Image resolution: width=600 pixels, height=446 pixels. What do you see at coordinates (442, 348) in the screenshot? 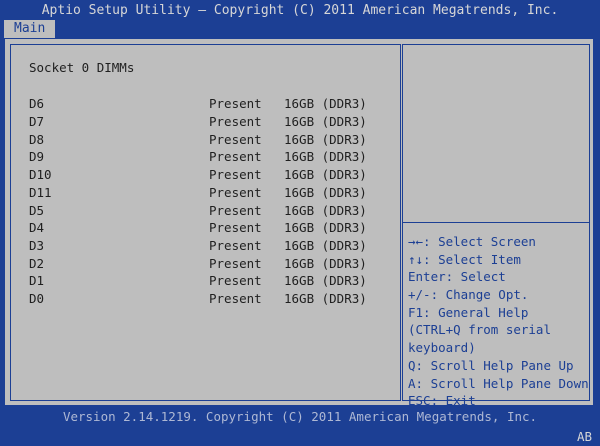
I see `help-keyboard: keyboard)` at bounding box center [442, 348].